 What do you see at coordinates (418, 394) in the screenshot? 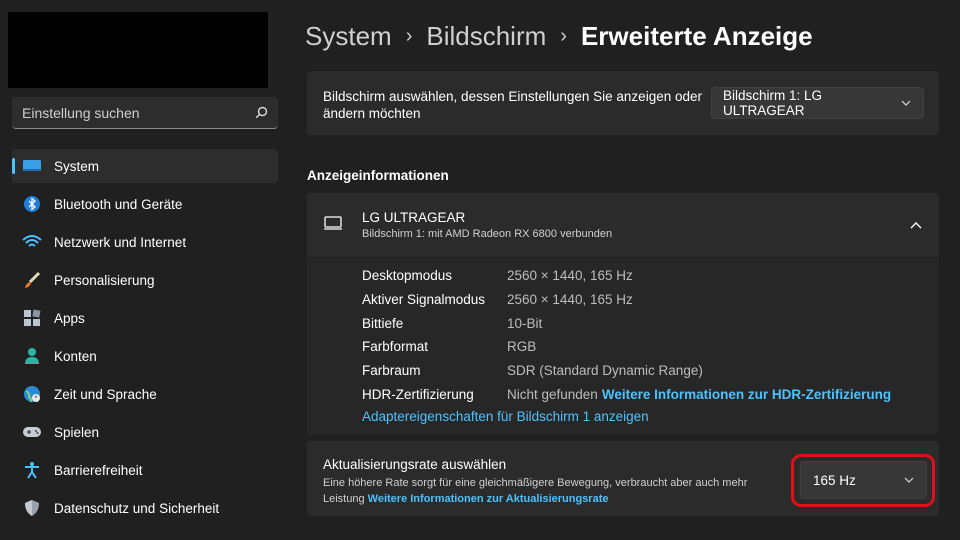
I see `info-label: HDR-Zertifizierung` at bounding box center [418, 394].